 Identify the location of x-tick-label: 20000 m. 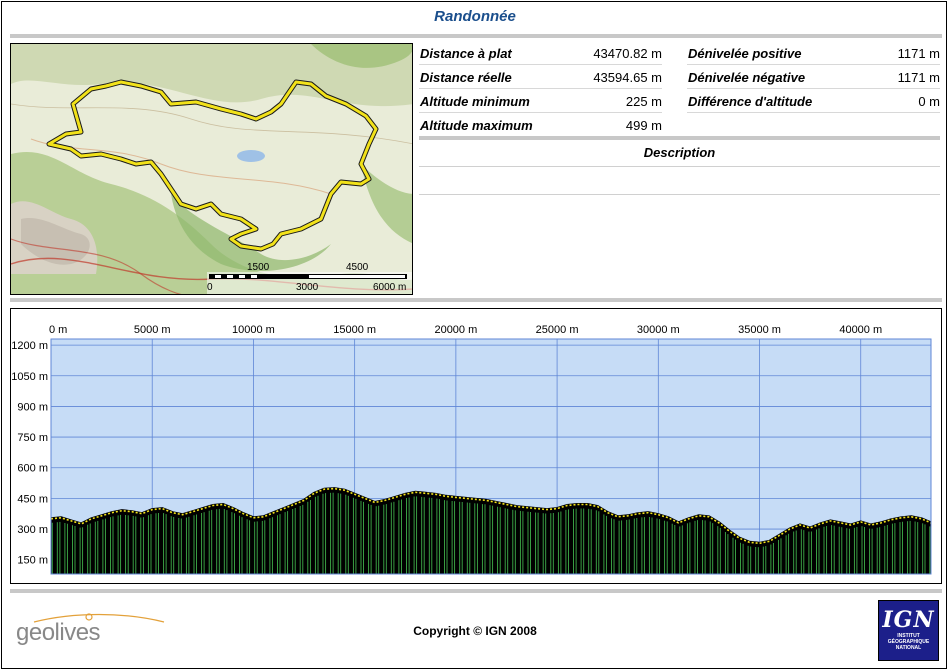
(455, 330).